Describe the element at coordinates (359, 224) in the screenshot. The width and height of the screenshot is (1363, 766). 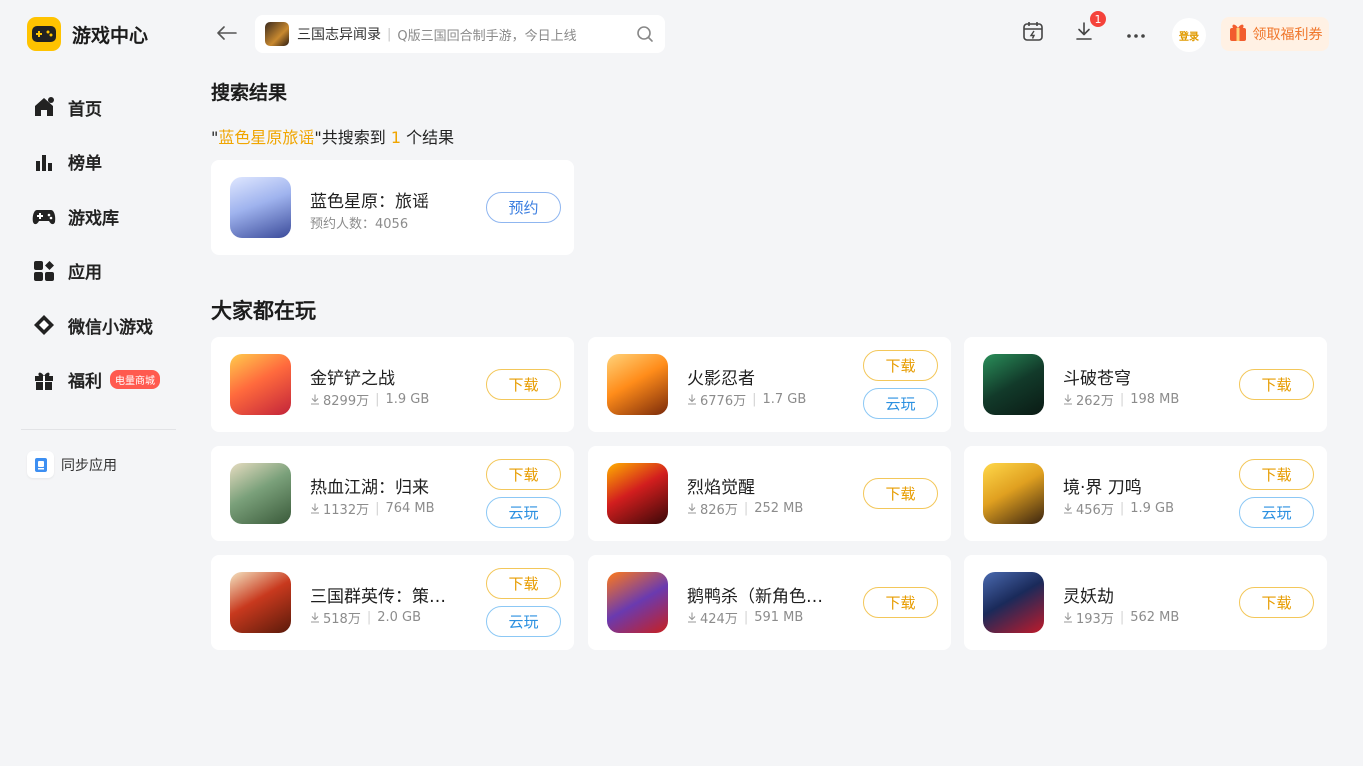
I see `reservation-count: 预约人数：4056` at that location.